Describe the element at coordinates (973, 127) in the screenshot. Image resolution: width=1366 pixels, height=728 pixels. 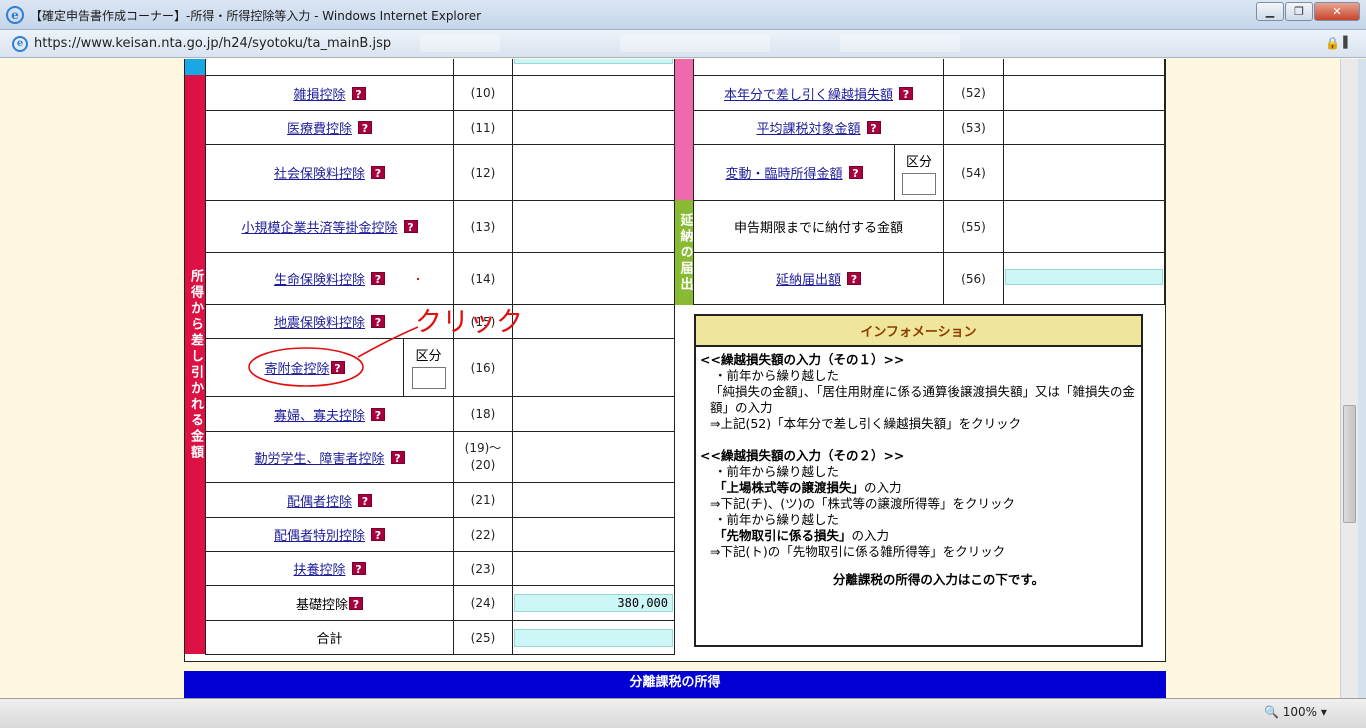
I see `row-number: (53)` at that location.